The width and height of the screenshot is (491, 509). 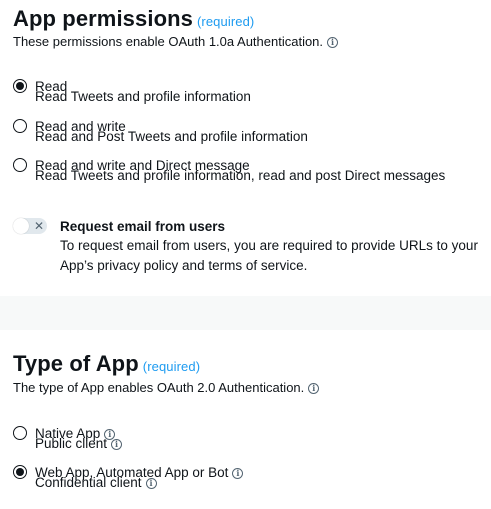 I want to click on app-permissions-title: App permissions, so click(x=103, y=18).